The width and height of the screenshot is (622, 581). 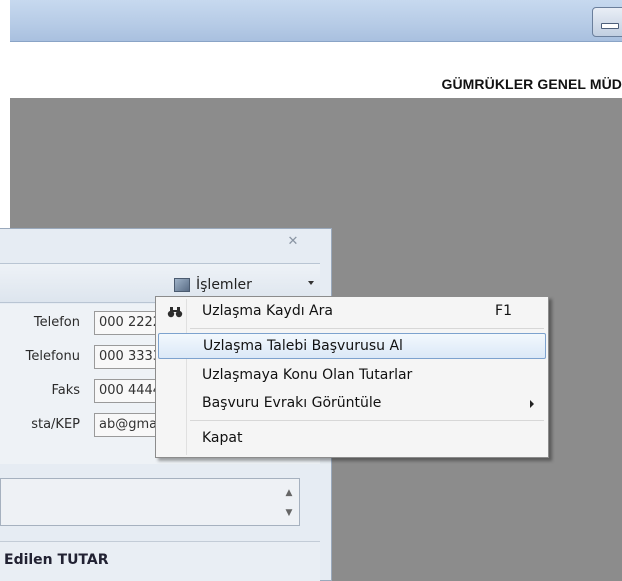 I want to click on islemler-menu-button: İşlemler, so click(x=241, y=285).